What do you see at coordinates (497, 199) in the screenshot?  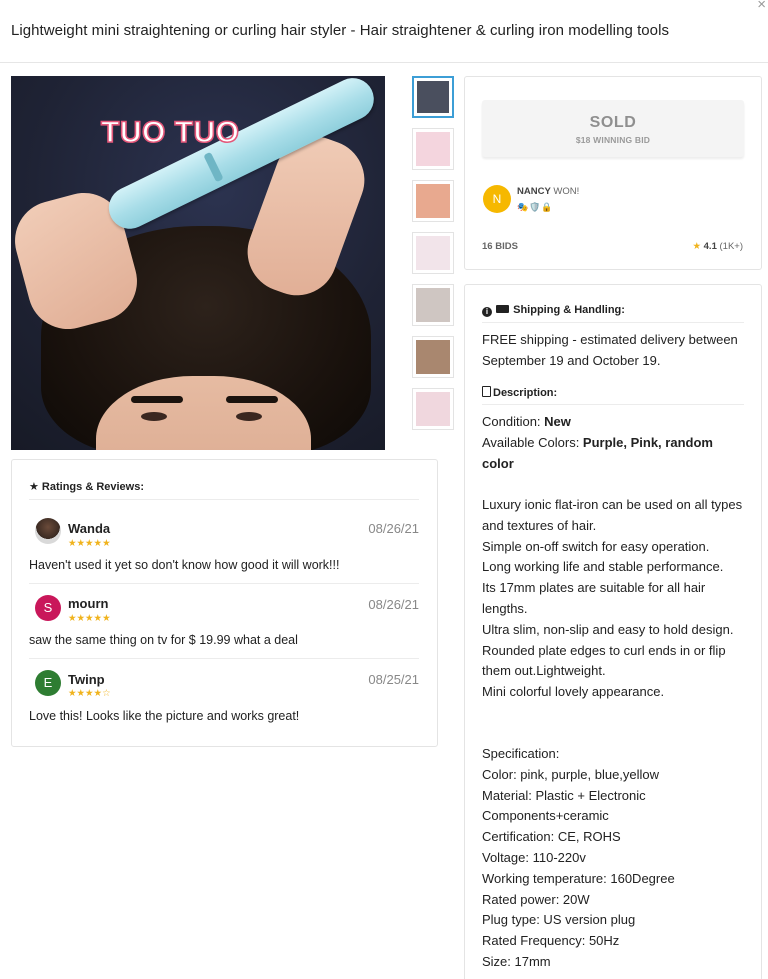 I see `winner-avatar: N` at bounding box center [497, 199].